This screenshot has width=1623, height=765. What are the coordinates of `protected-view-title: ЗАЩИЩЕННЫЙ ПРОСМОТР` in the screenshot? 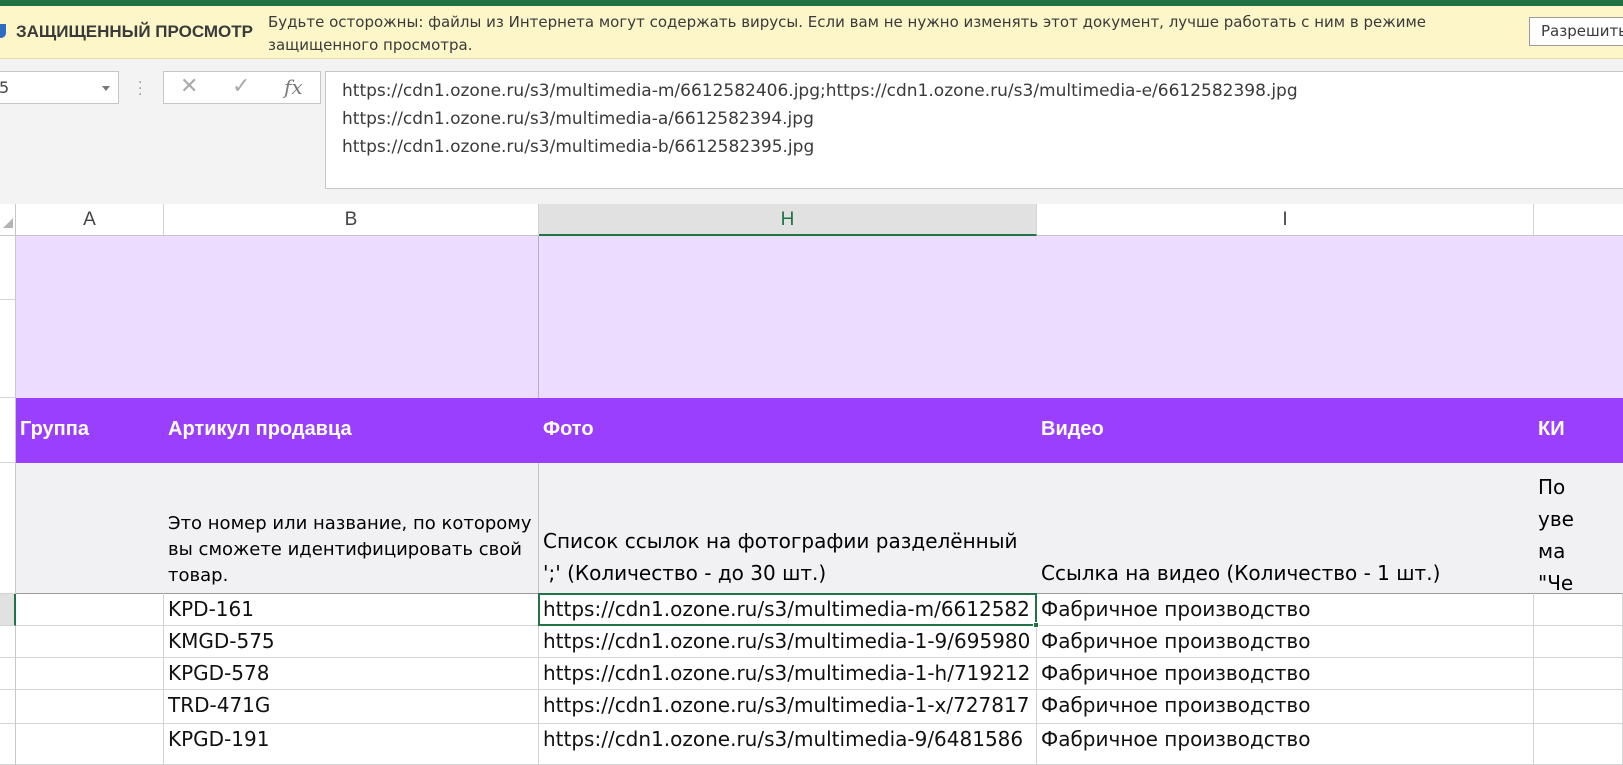 It's located at (134, 31).